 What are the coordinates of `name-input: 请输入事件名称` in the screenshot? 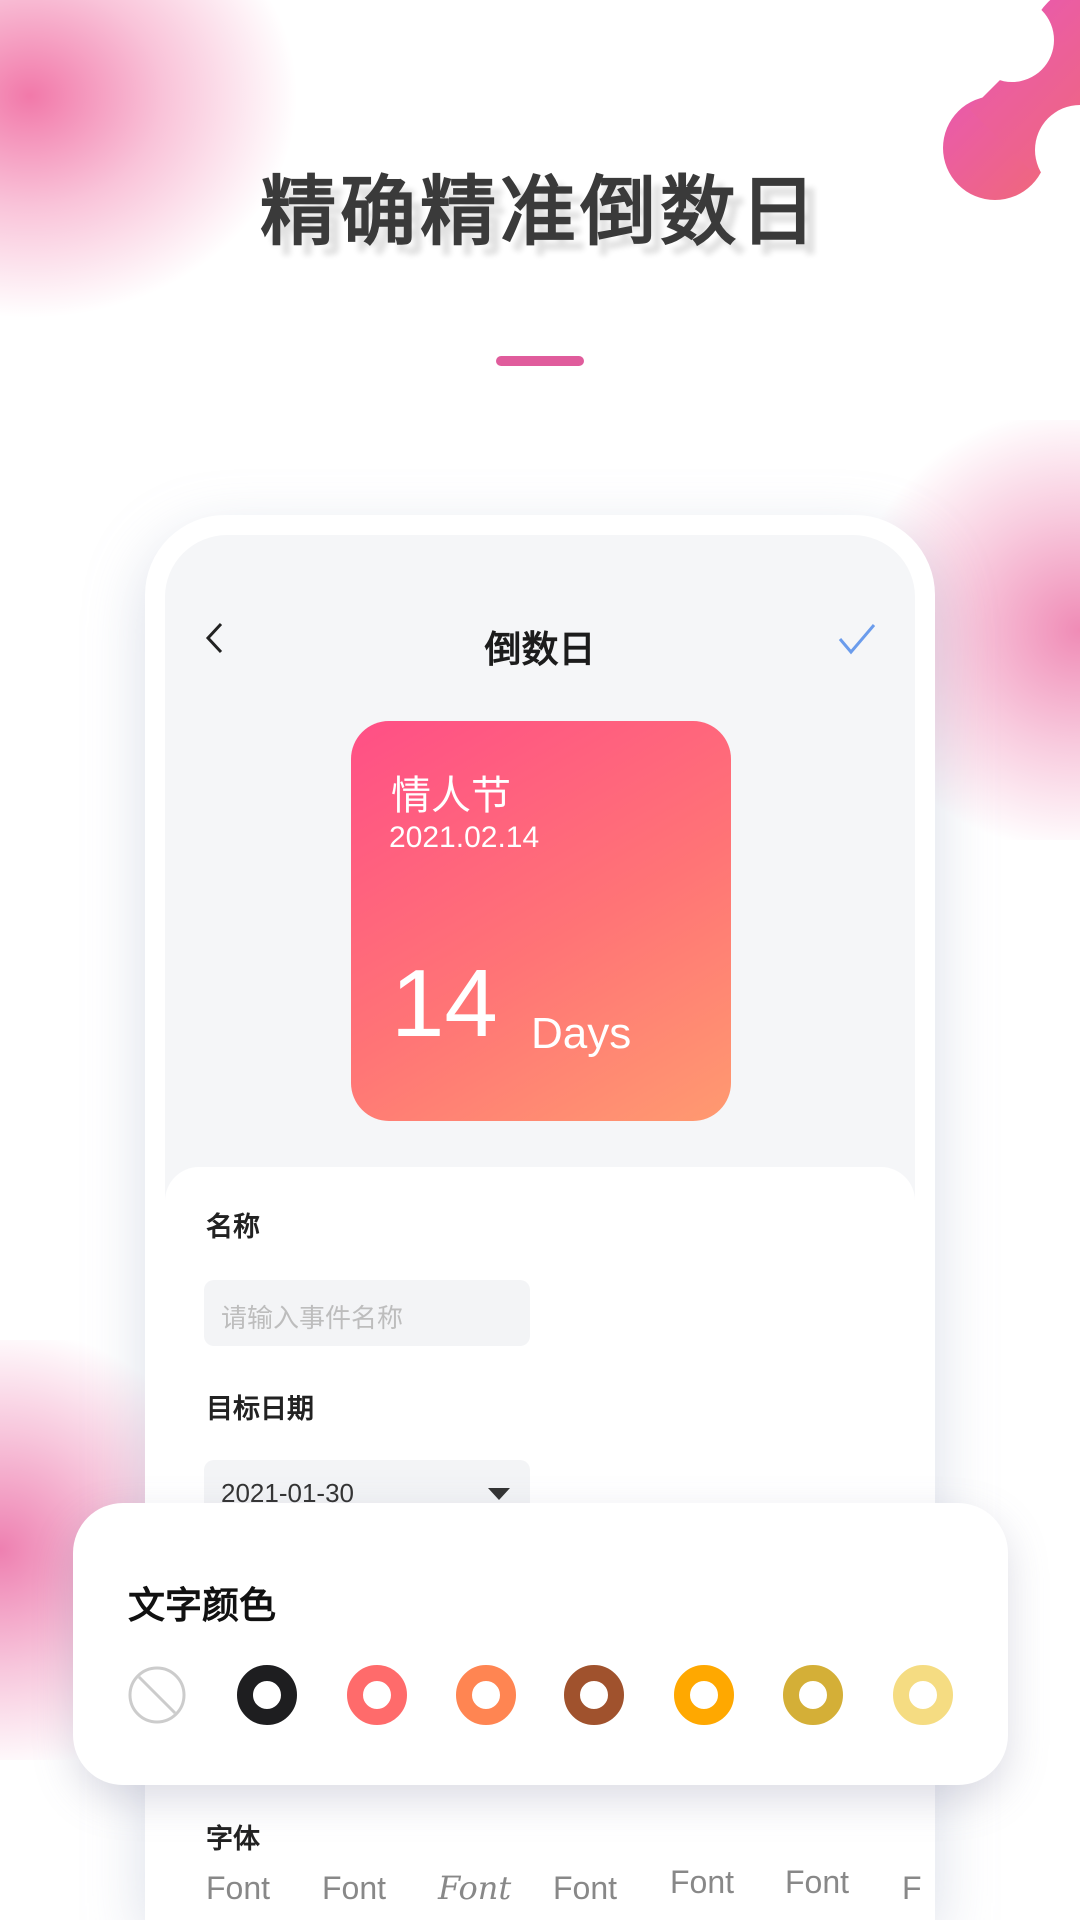 It's located at (367, 1313).